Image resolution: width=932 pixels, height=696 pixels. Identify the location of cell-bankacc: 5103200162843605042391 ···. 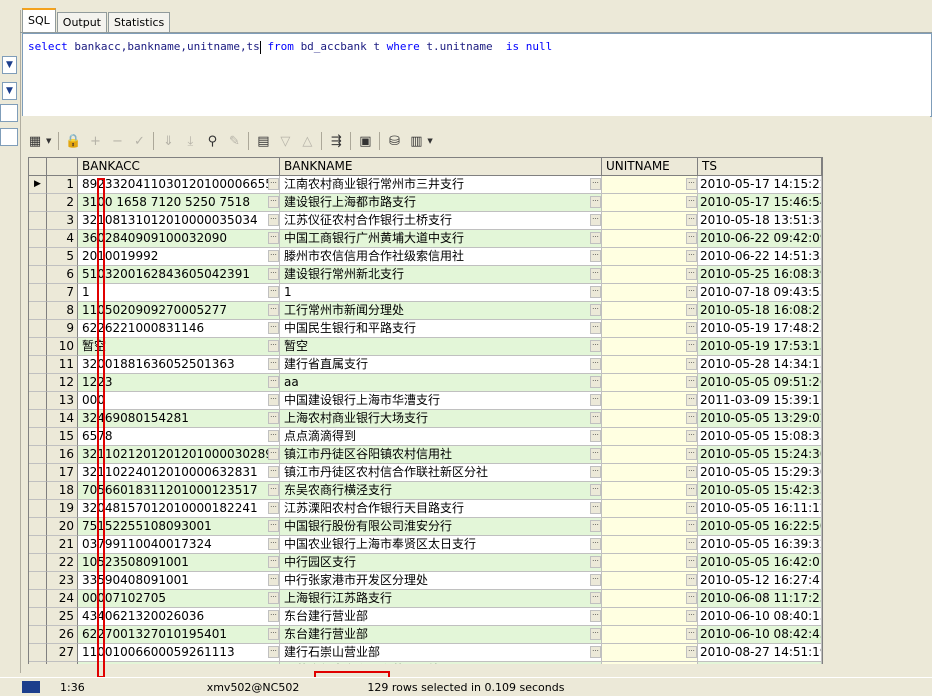
(179, 275).